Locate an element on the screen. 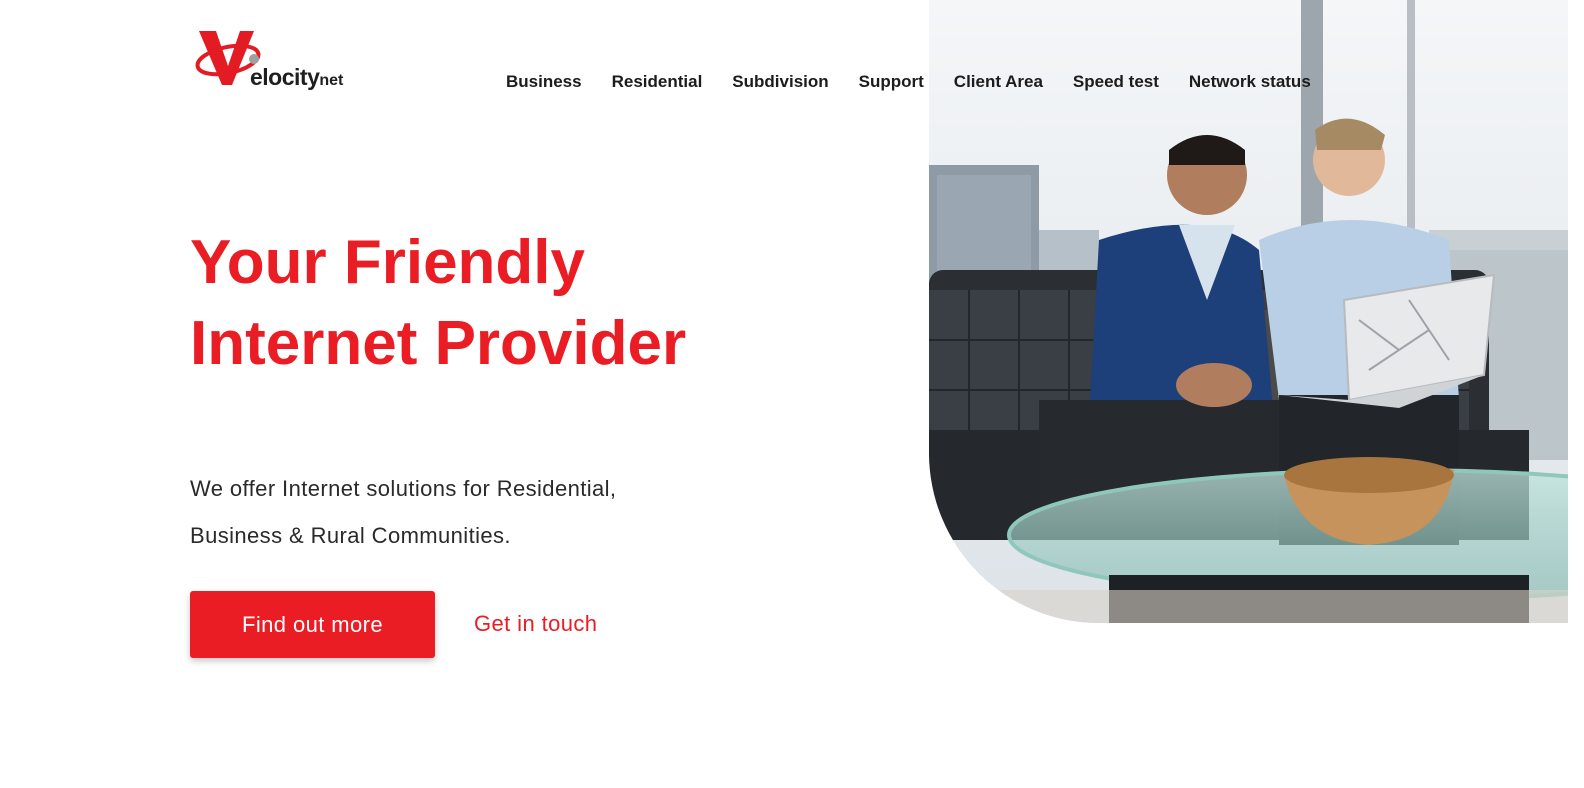 This screenshot has height=788, width=1584. description-line-2: Business & Rural Communities. is located at coordinates (350, 535).